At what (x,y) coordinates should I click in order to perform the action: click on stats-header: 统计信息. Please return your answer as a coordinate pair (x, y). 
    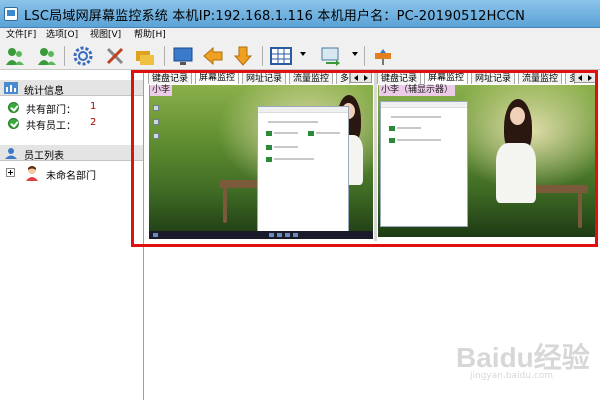
    Looking at the image, I should click on (71, 88).